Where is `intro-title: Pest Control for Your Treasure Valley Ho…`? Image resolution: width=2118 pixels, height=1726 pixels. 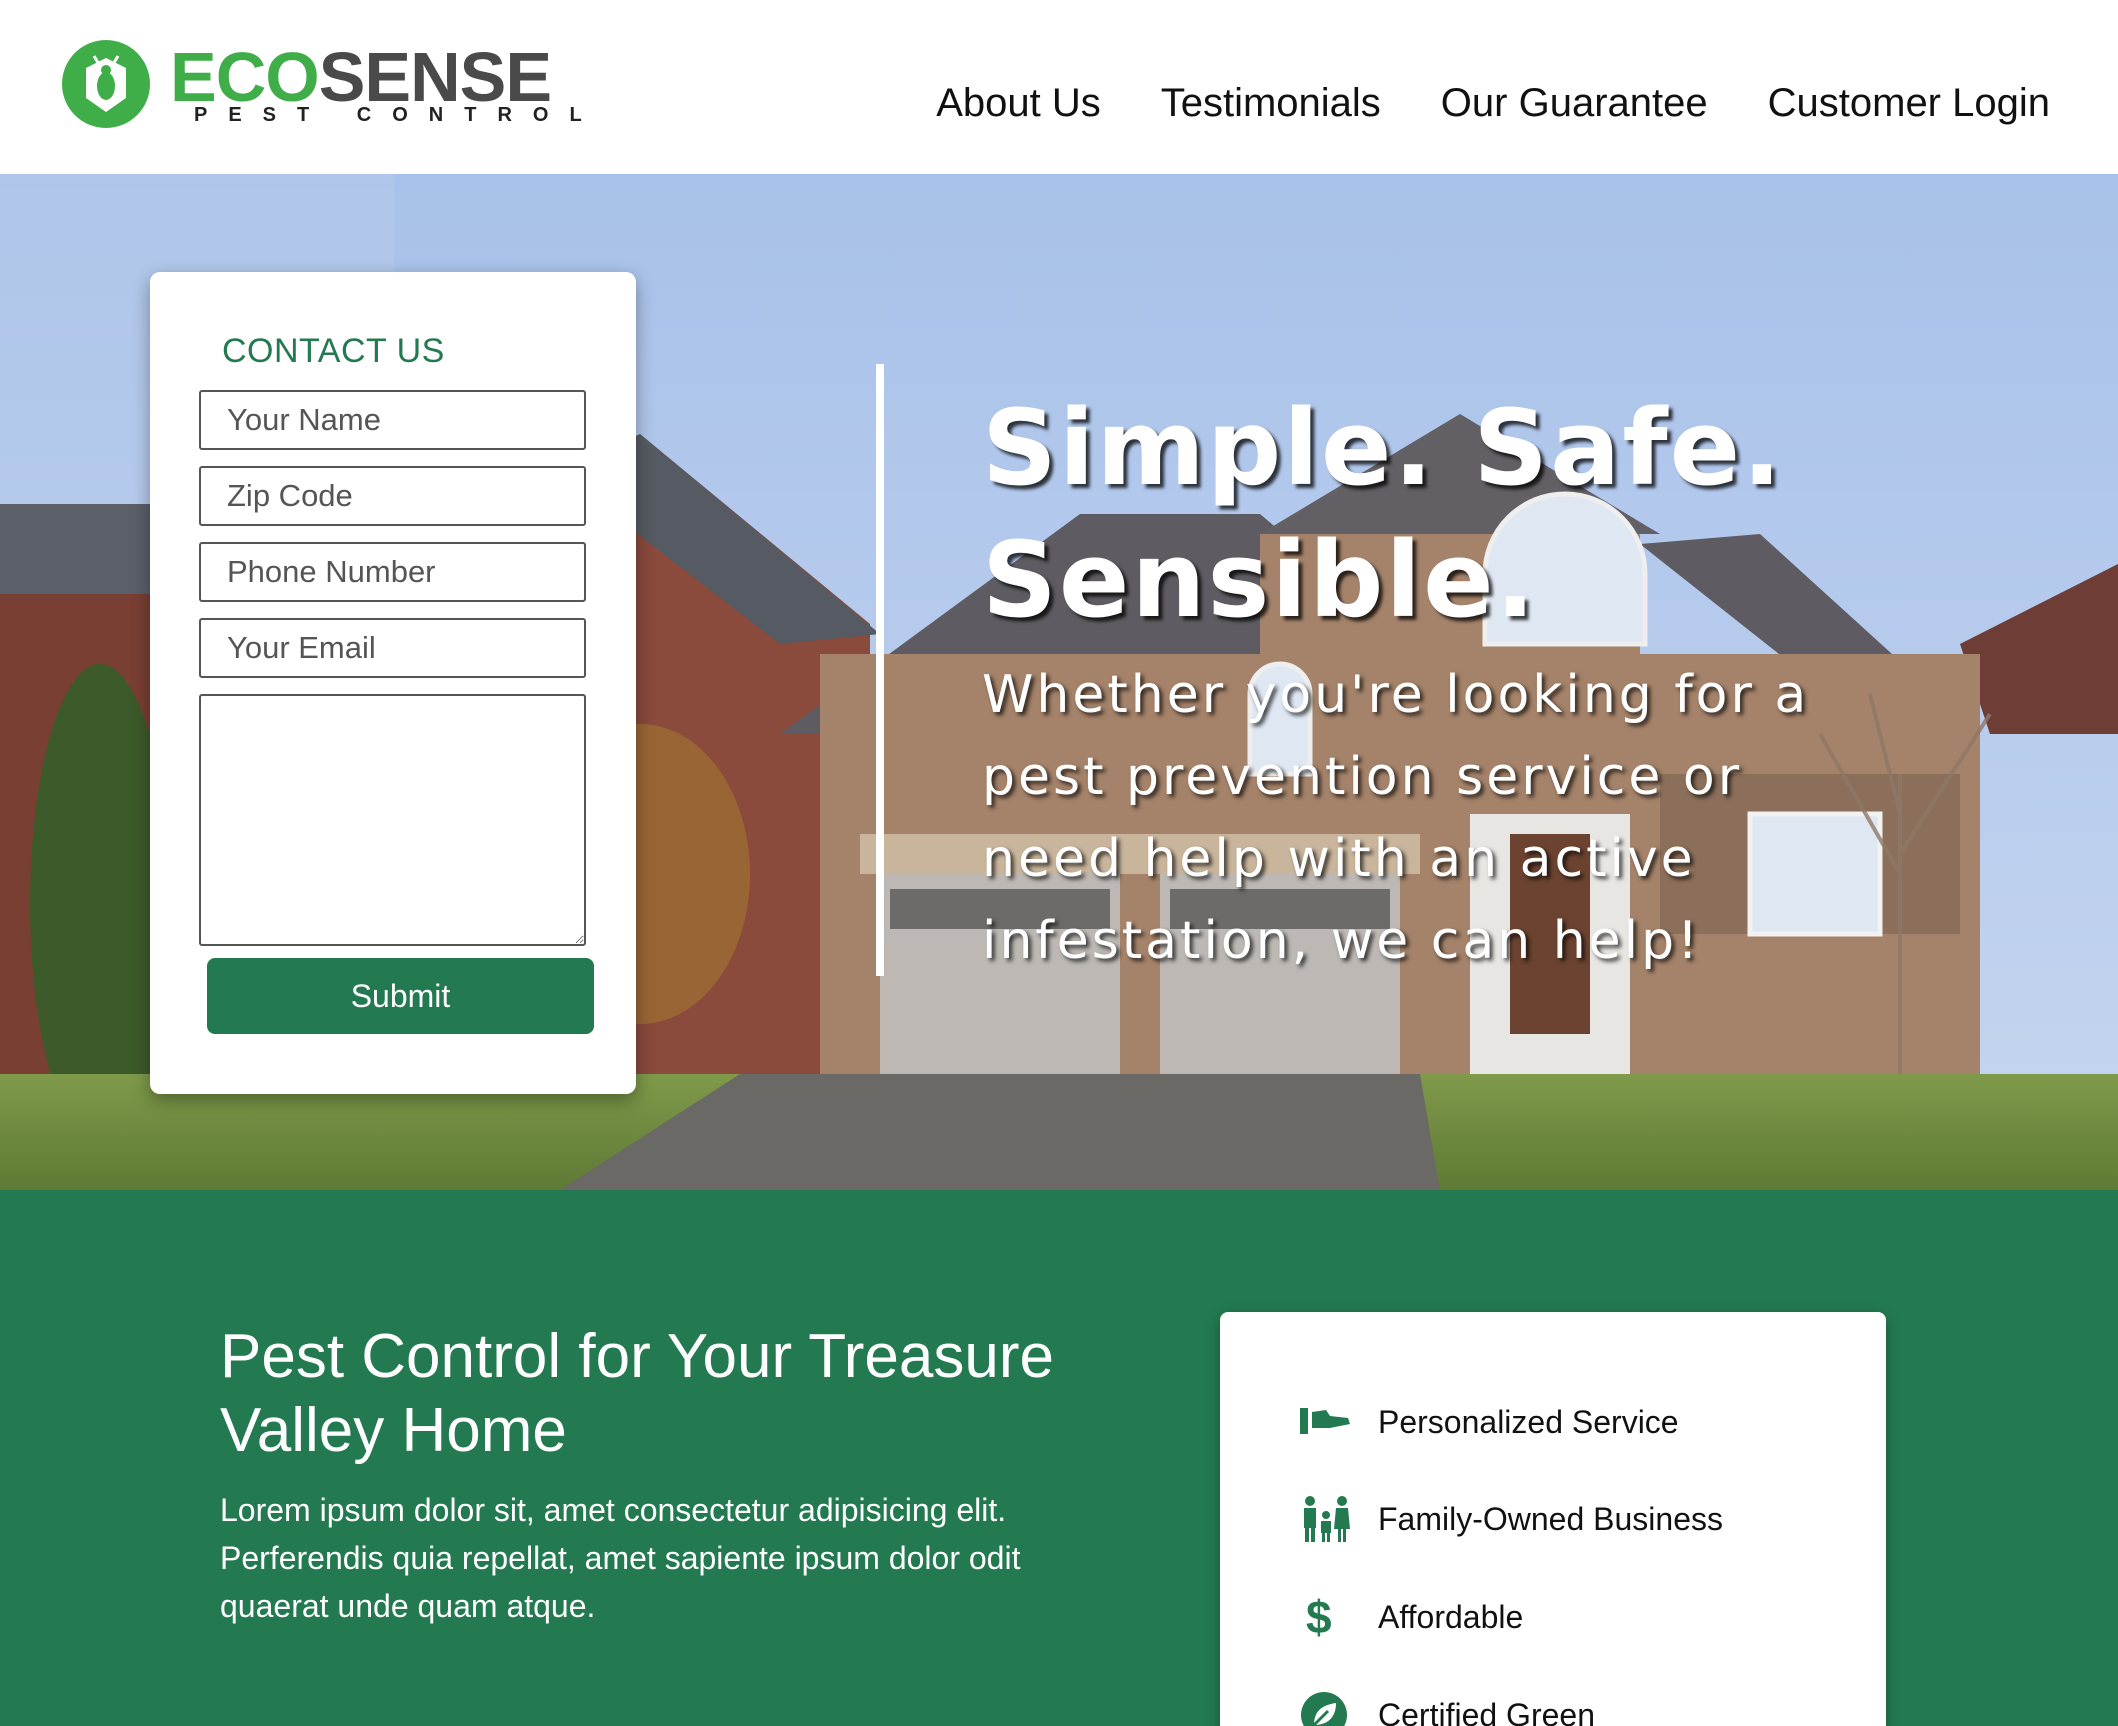 intro-title: Pest Control for Your Treasure Valley Ho… is located at coordinates (637, 1393).